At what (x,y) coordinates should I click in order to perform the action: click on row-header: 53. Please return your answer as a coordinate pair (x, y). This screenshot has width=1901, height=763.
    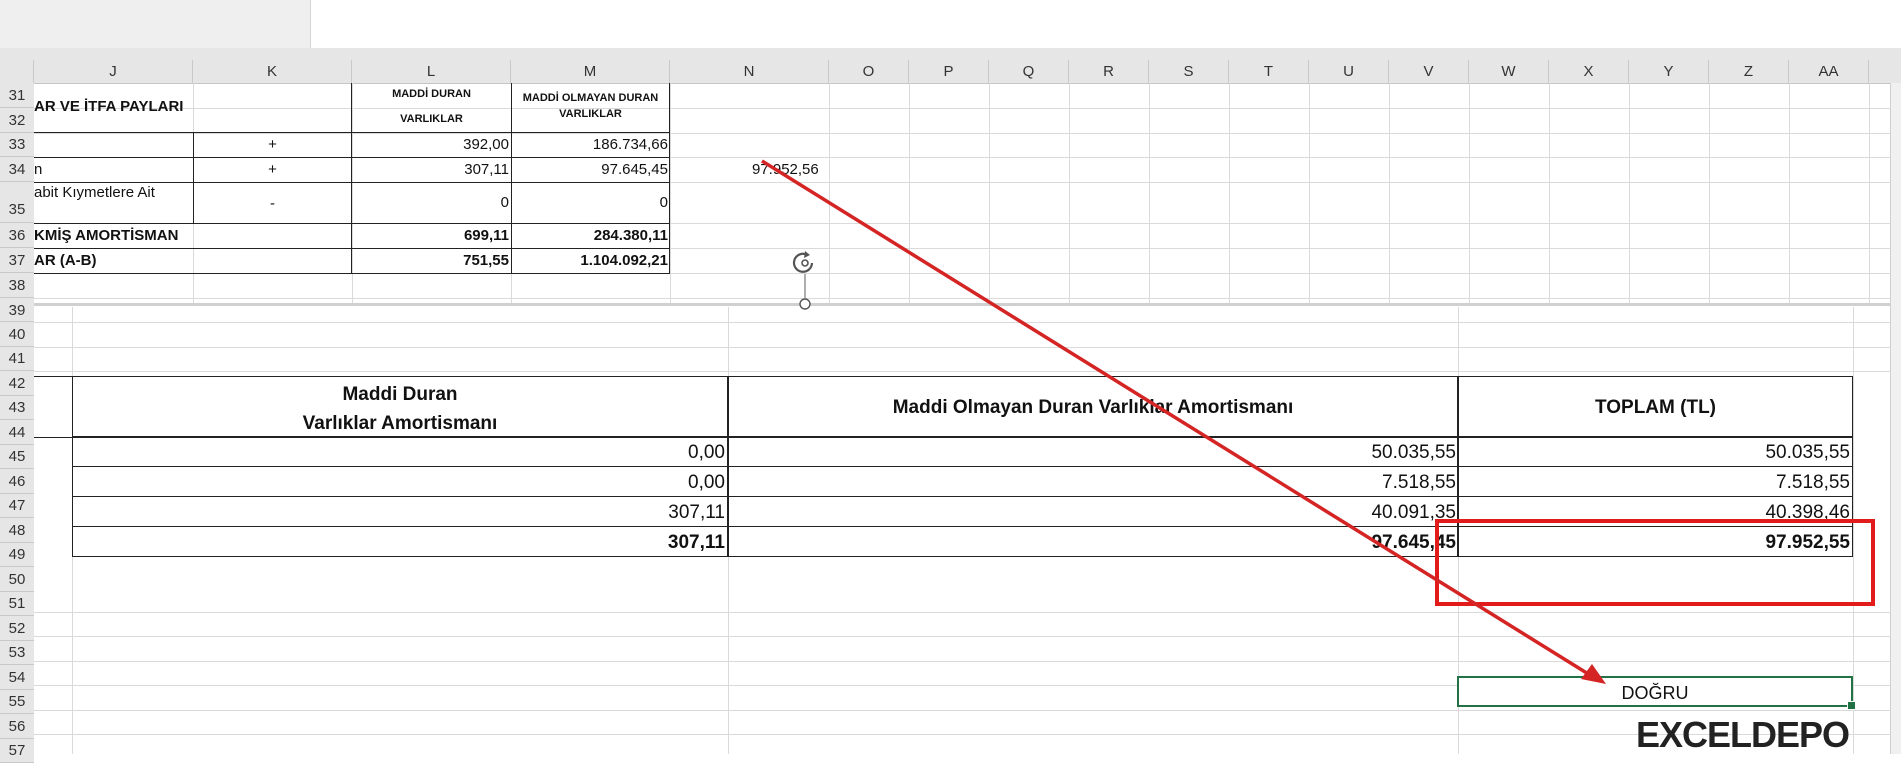
    Looking at the image, I should click on (17, 653).